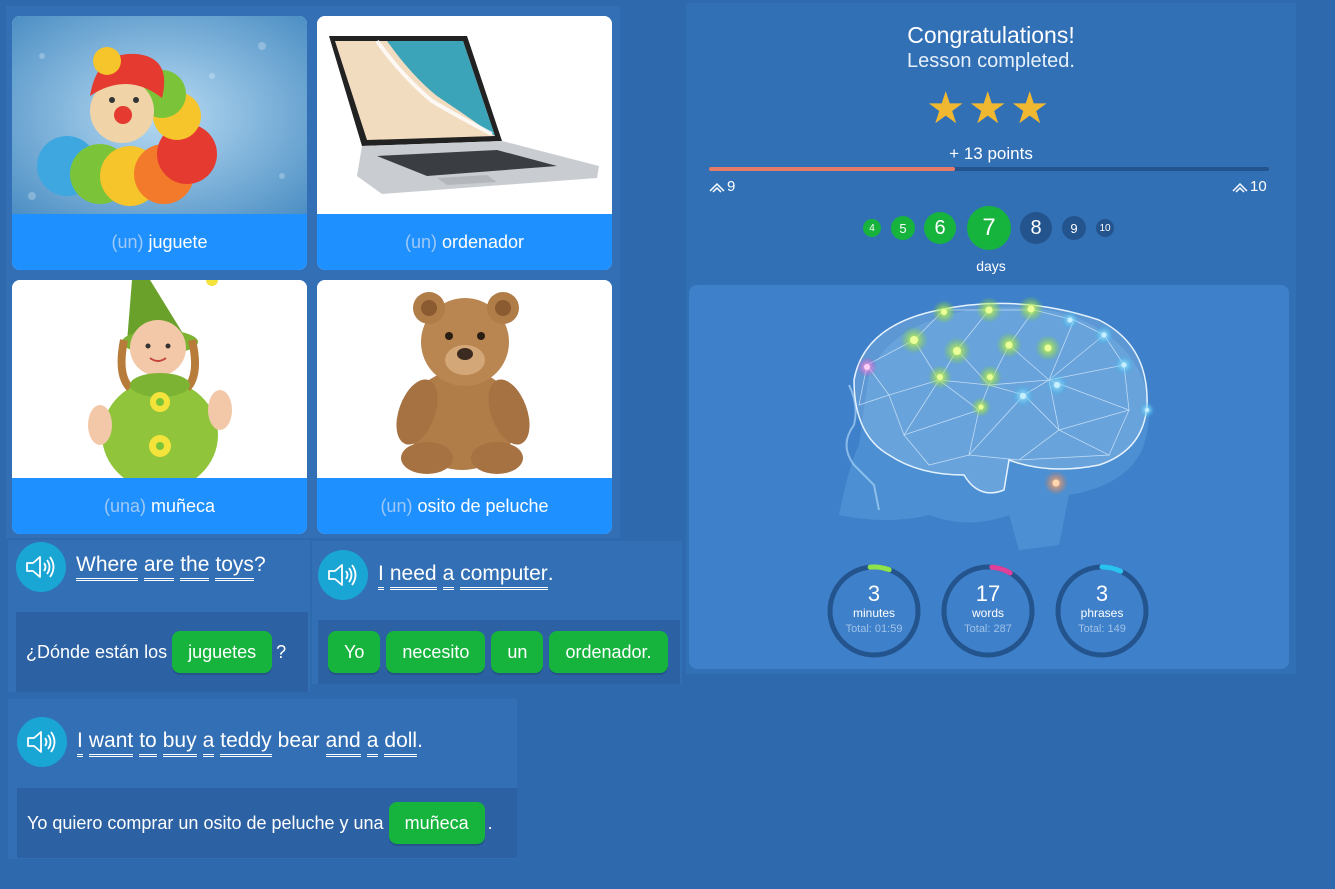 The height and width of the screenshot is (889, 1335). I want to click on answer-chip: juguetes, so click(222, 652).